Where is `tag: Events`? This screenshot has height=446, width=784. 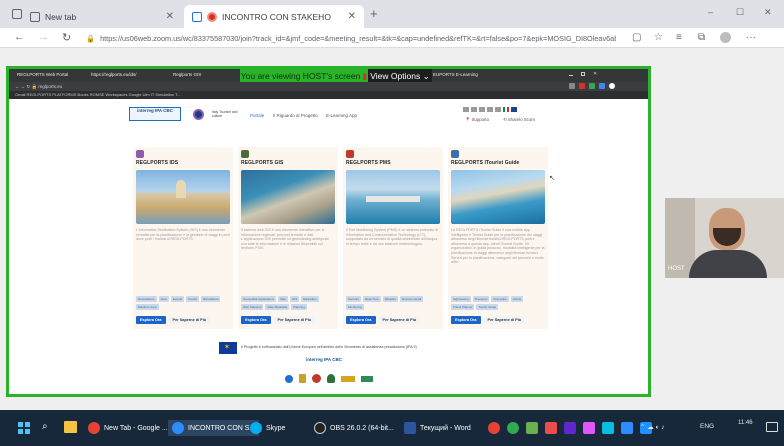 tag: Events is located at coordinates (177, 299).